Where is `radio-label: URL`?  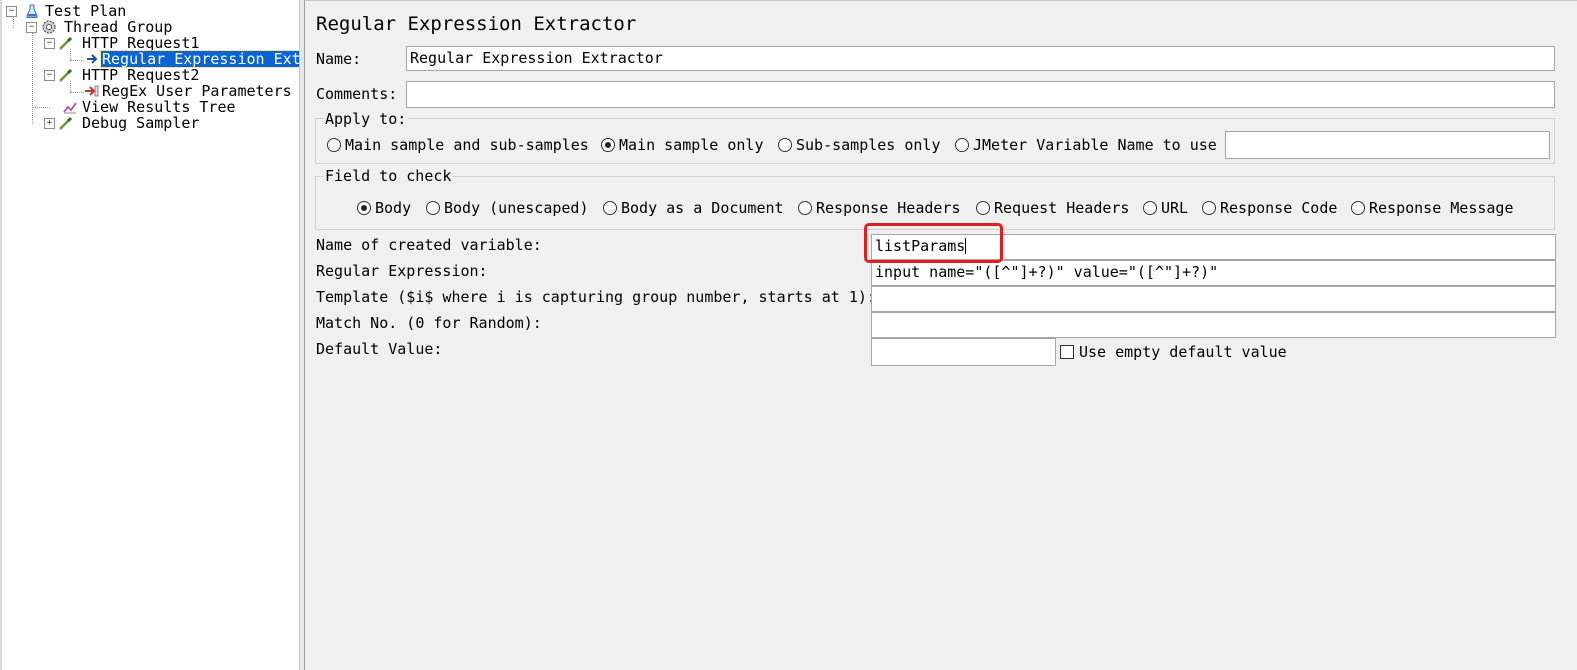 radio-label: URL is located at coordinates (1175, 208).